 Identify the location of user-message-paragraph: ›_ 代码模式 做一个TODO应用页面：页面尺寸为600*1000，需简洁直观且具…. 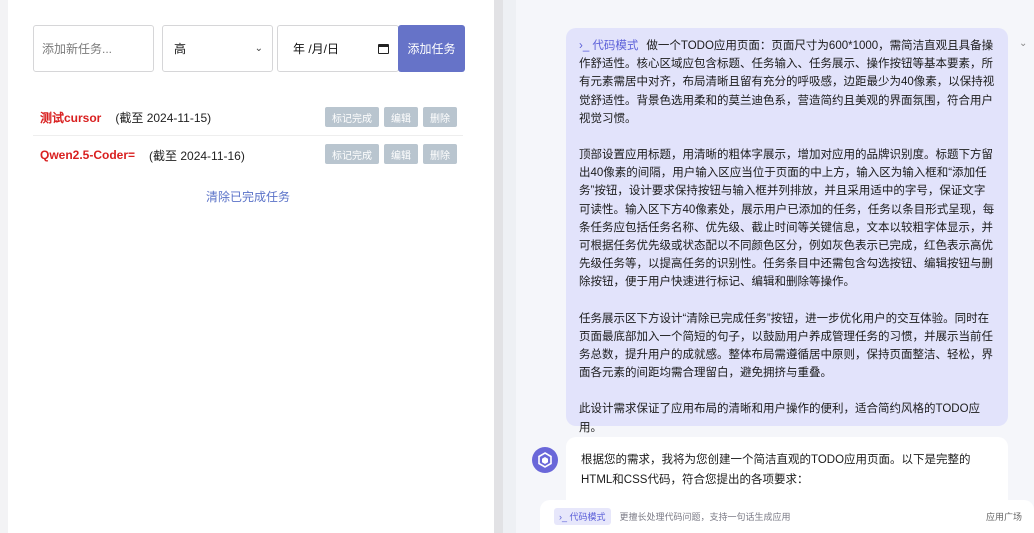
(787, 82).